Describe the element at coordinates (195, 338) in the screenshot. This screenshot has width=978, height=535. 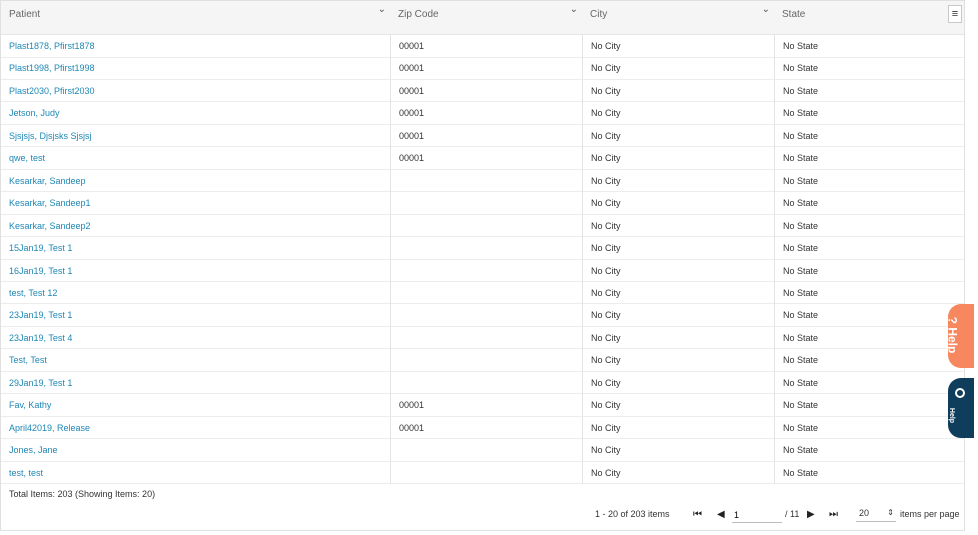
I see `patient-link: 23Jan19, Test 4` at that location.